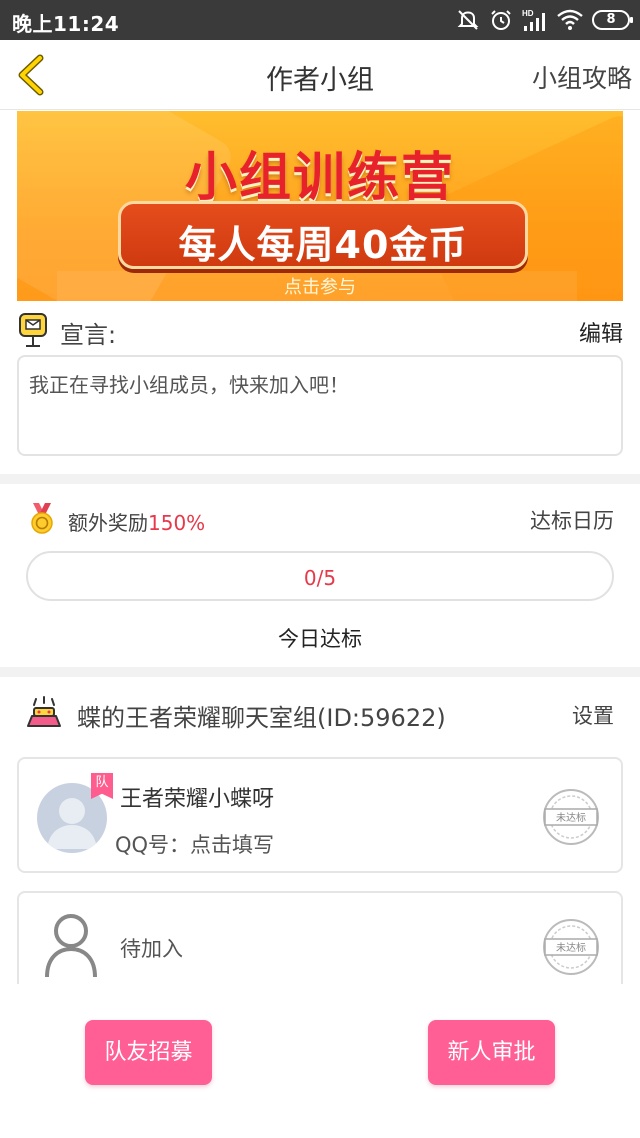 This screenshot has height=1138, width=640. I want to click on group-settings-button: 设置, so click(593, 715).